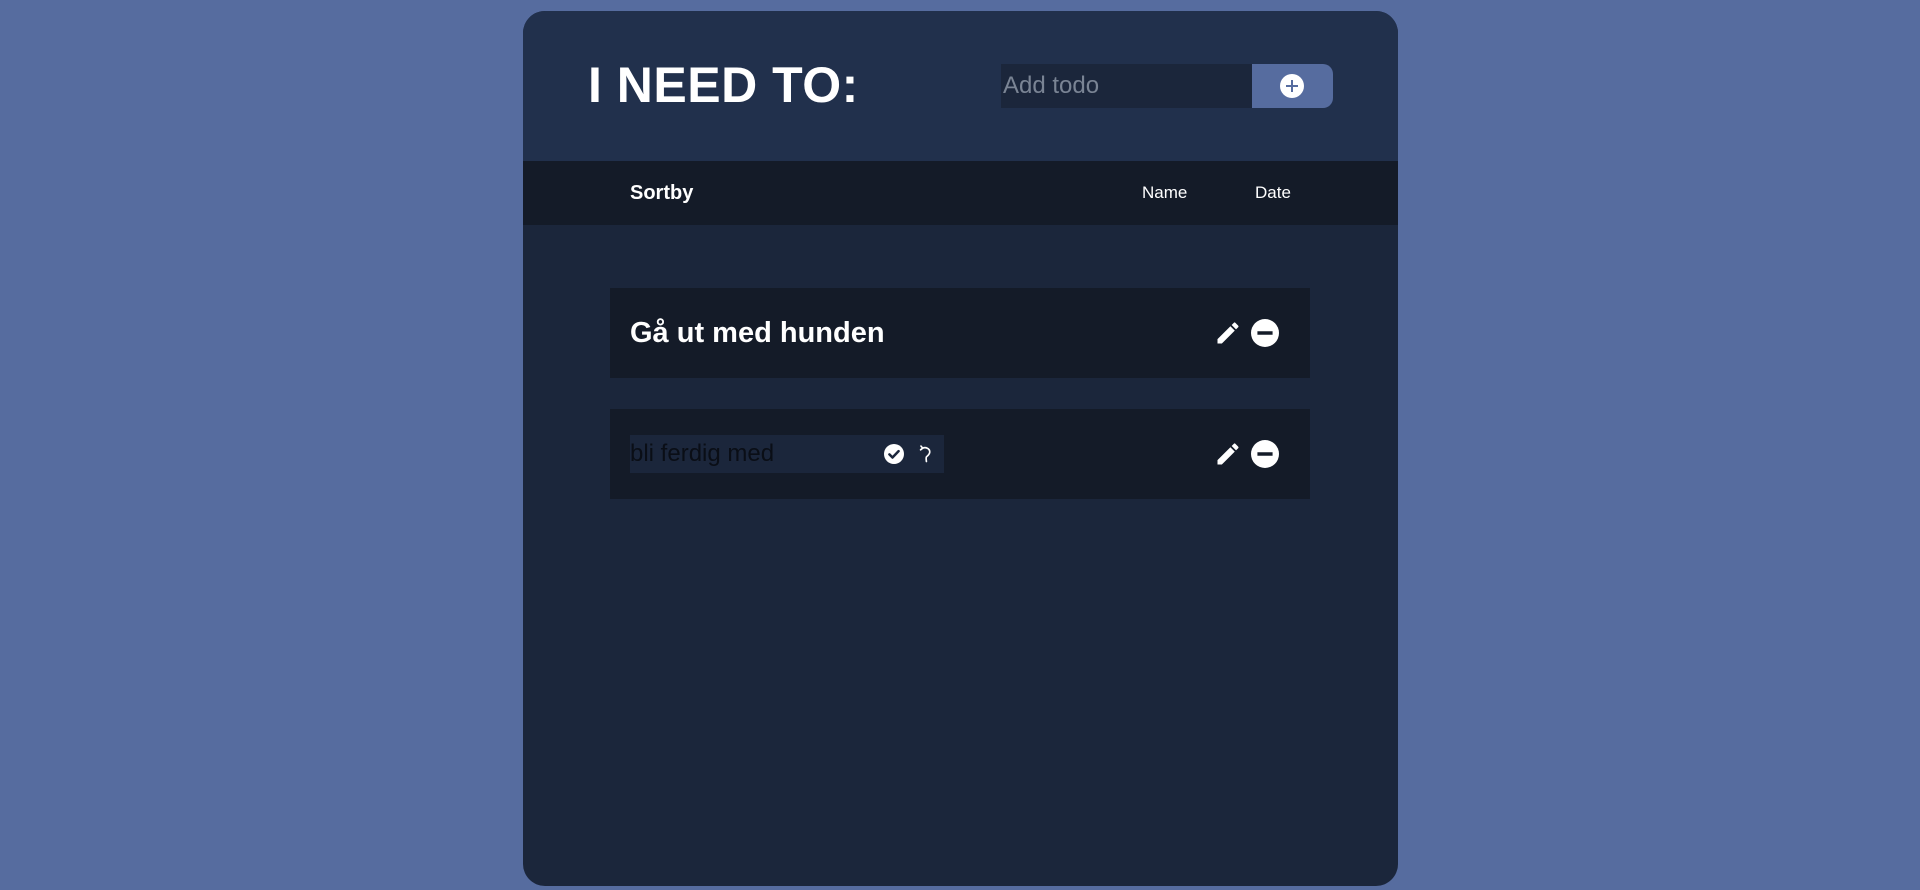 This screenshot has height=890, width=1920. I want to click on add-todo-form, so click(1167, 86).